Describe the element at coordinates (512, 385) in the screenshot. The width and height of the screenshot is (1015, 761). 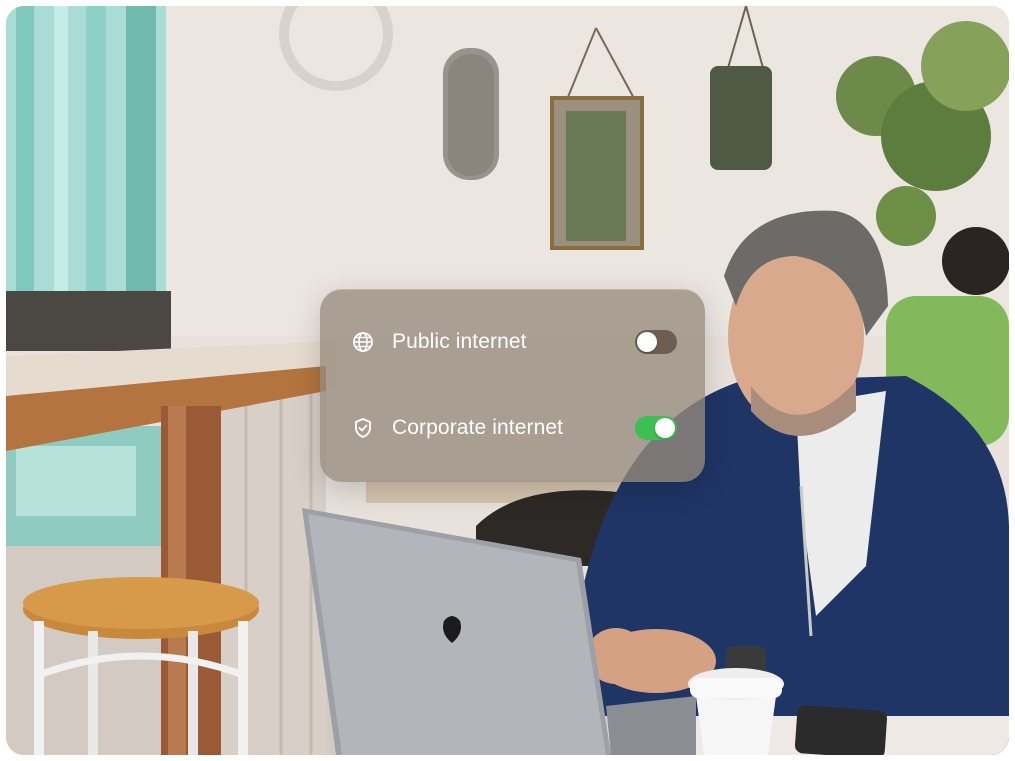
I see `network-selection-panel: Public internet Corporate internet` at that location.